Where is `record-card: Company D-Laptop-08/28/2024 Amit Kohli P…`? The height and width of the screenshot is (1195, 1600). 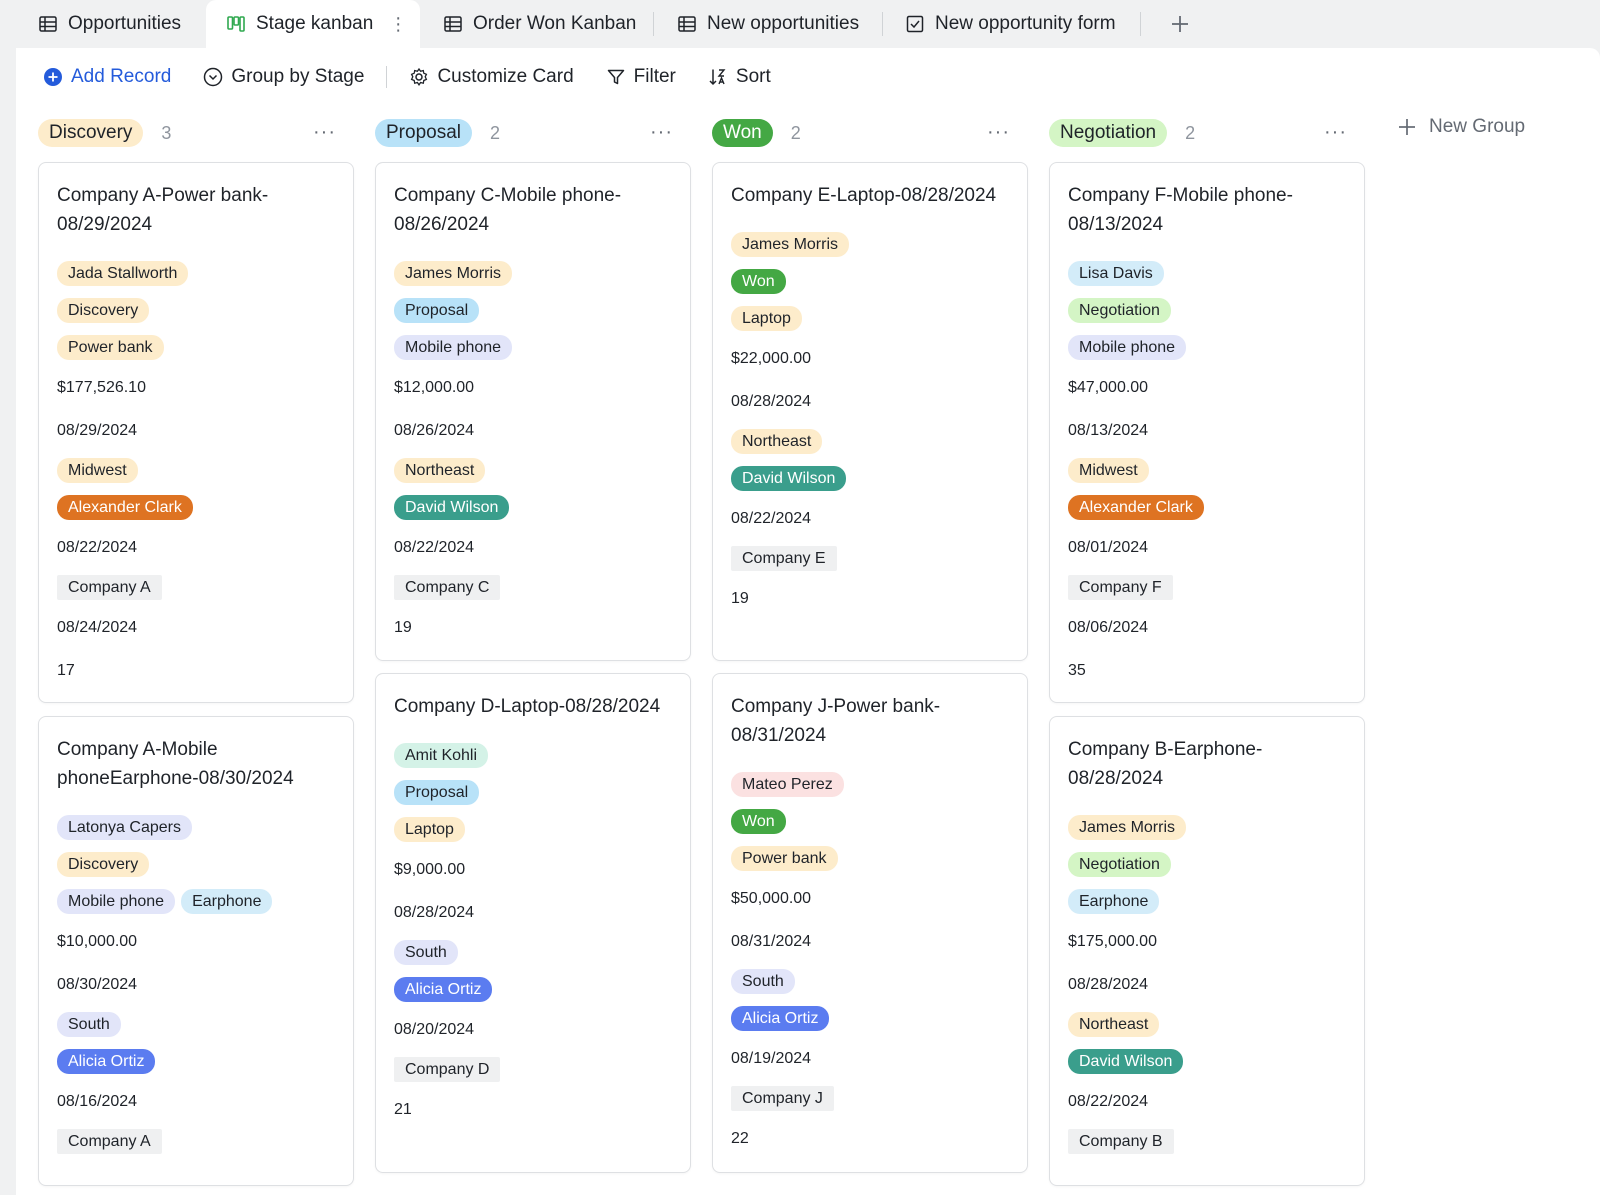
record-card: Company D-Laptop-08/28/2024 Amit Kohli P… is located at coordinates (533, 923).